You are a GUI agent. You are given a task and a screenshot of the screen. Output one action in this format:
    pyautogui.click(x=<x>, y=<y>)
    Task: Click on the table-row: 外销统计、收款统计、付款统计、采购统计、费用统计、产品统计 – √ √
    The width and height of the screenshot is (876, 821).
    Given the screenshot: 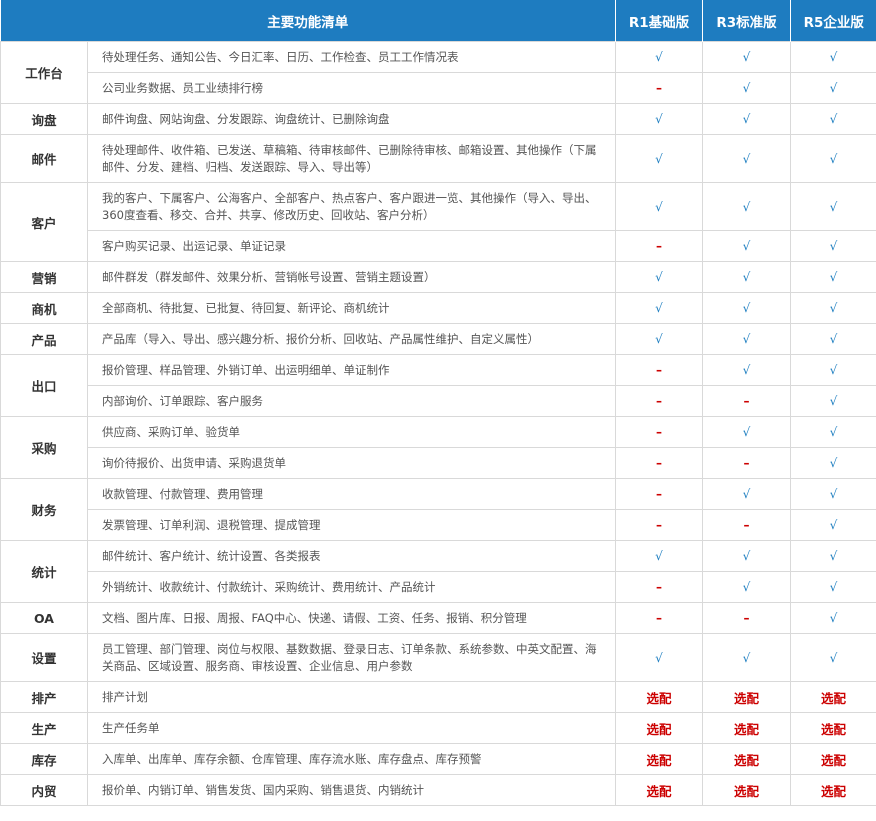 What is the action you would take?
    pyautogui.click(x=438, y=587)
    